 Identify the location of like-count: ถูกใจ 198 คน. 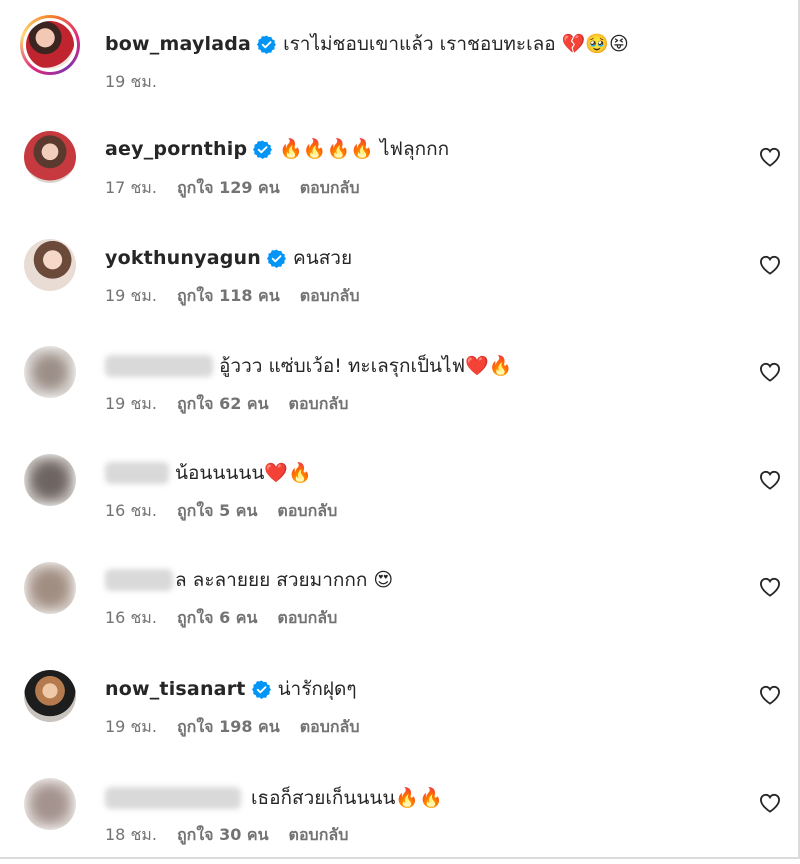
(228, 727).